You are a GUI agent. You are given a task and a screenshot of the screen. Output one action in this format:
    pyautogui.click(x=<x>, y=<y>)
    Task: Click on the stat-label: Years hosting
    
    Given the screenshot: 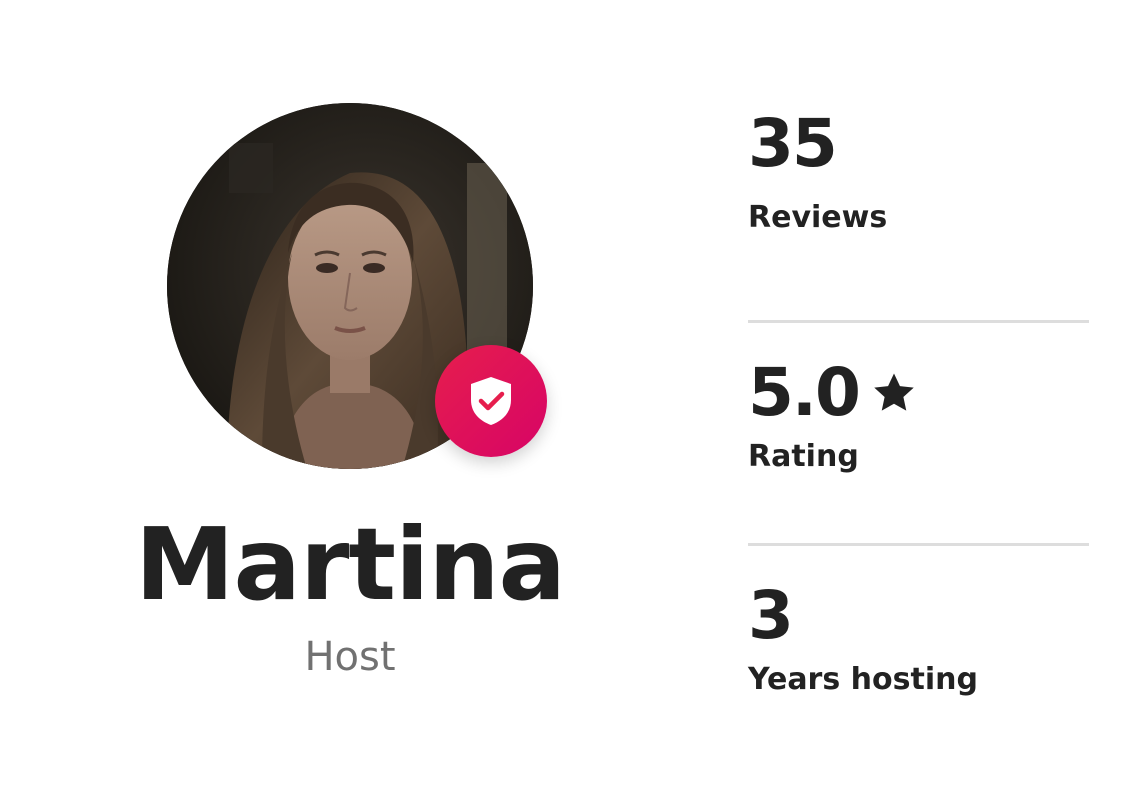 What is the action you would take?
    pyautogui.click(x=863, y=679)
    